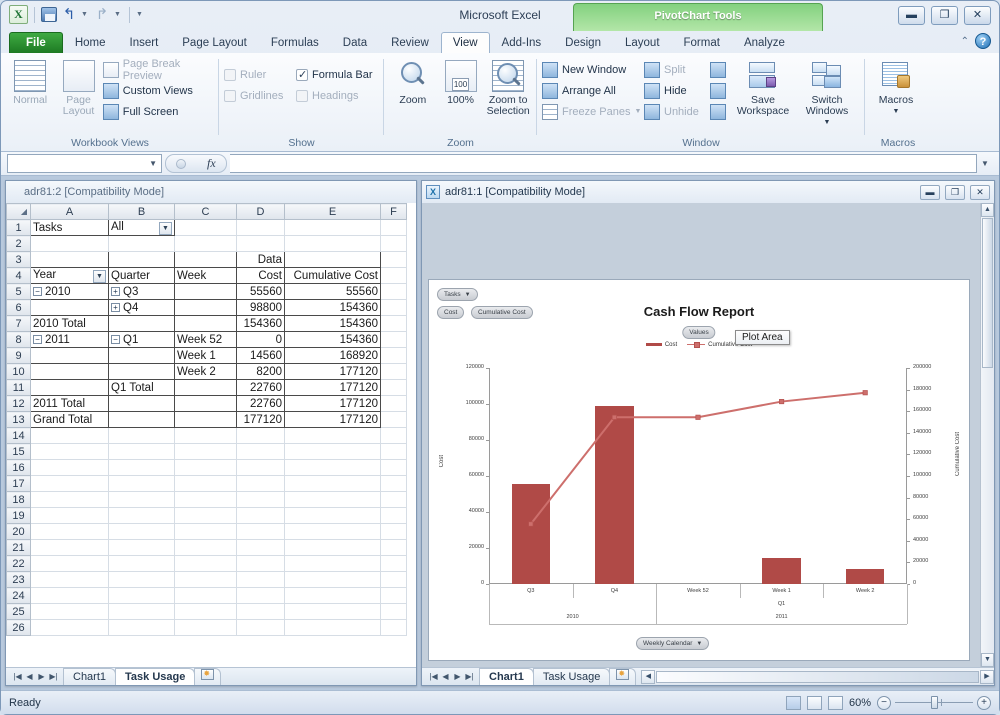 This screenshot has height=715, width=1000. Describe the element at coordinates (69, 291) in the screenshot. I see `cell-A5: −2010` at that location.